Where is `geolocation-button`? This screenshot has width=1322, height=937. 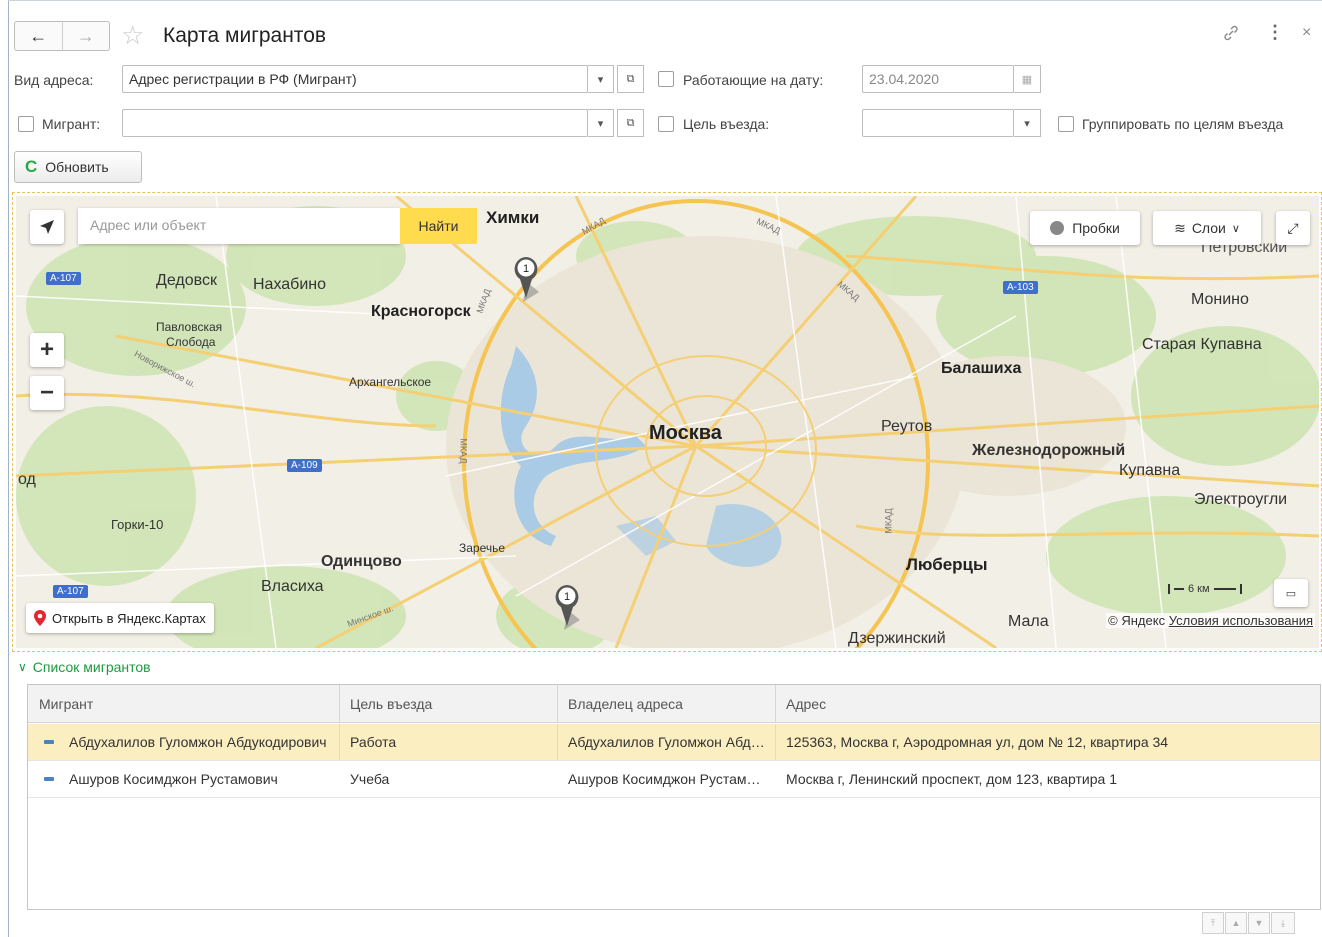
geolocation-button is located at coordinates (47, 227).